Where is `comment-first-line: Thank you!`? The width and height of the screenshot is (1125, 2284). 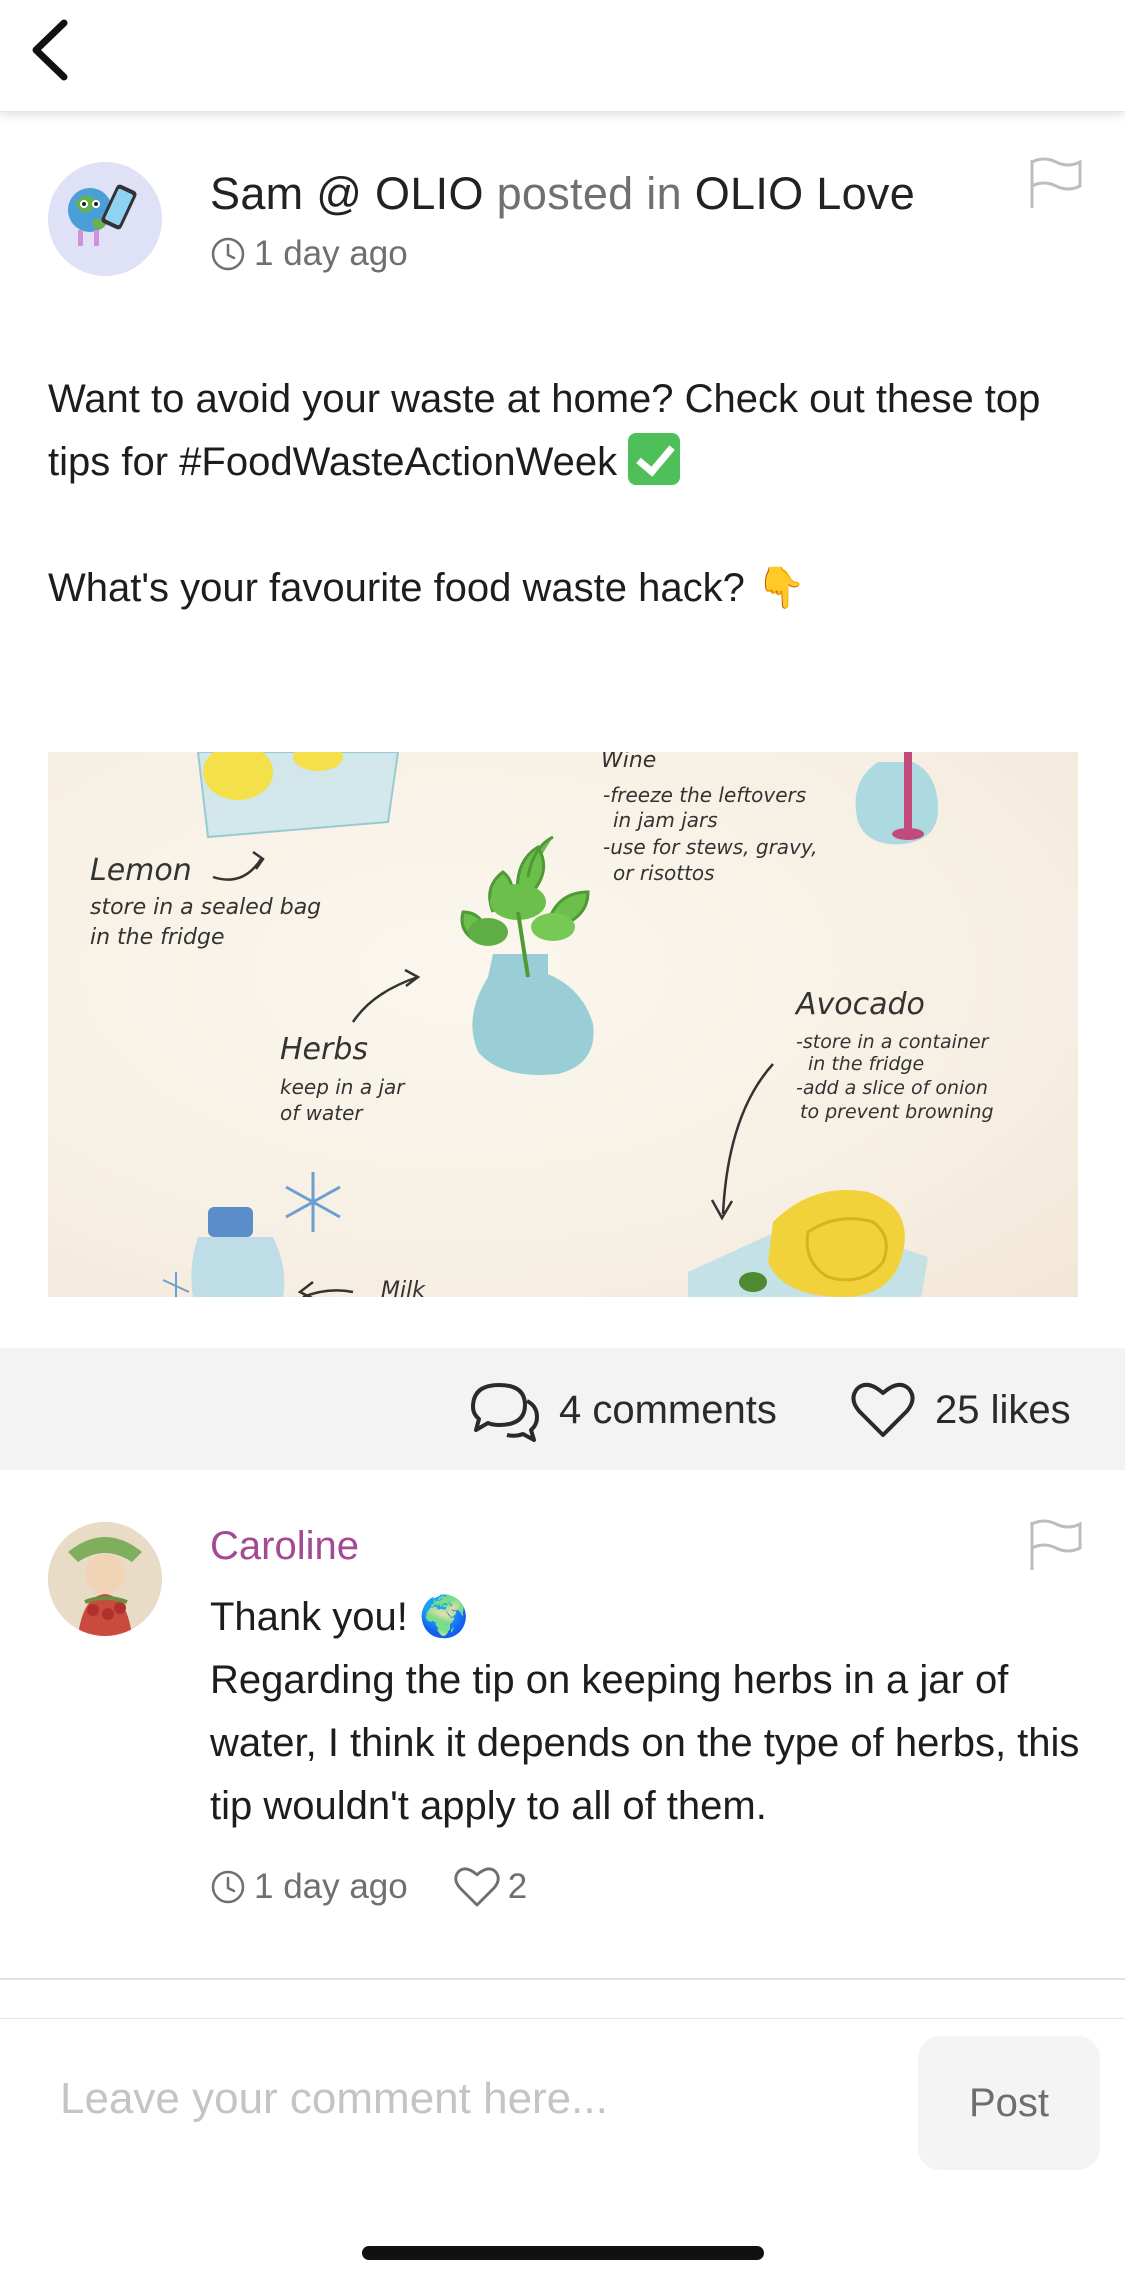 comment-first-line: Thank you! is located at coordinates (309, 1617).